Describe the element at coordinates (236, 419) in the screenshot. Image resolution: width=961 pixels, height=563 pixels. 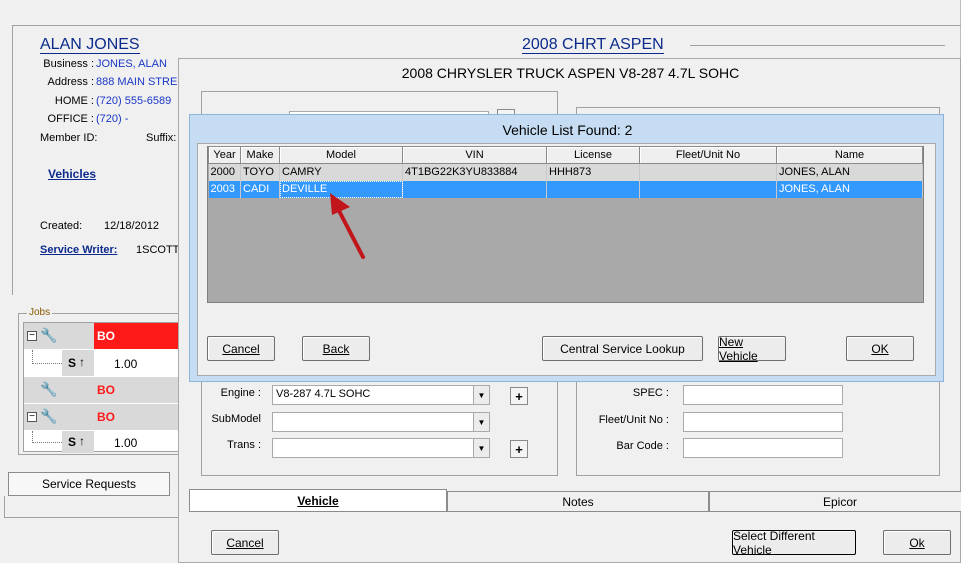
I see `submodel-label: SubModel` at that location.